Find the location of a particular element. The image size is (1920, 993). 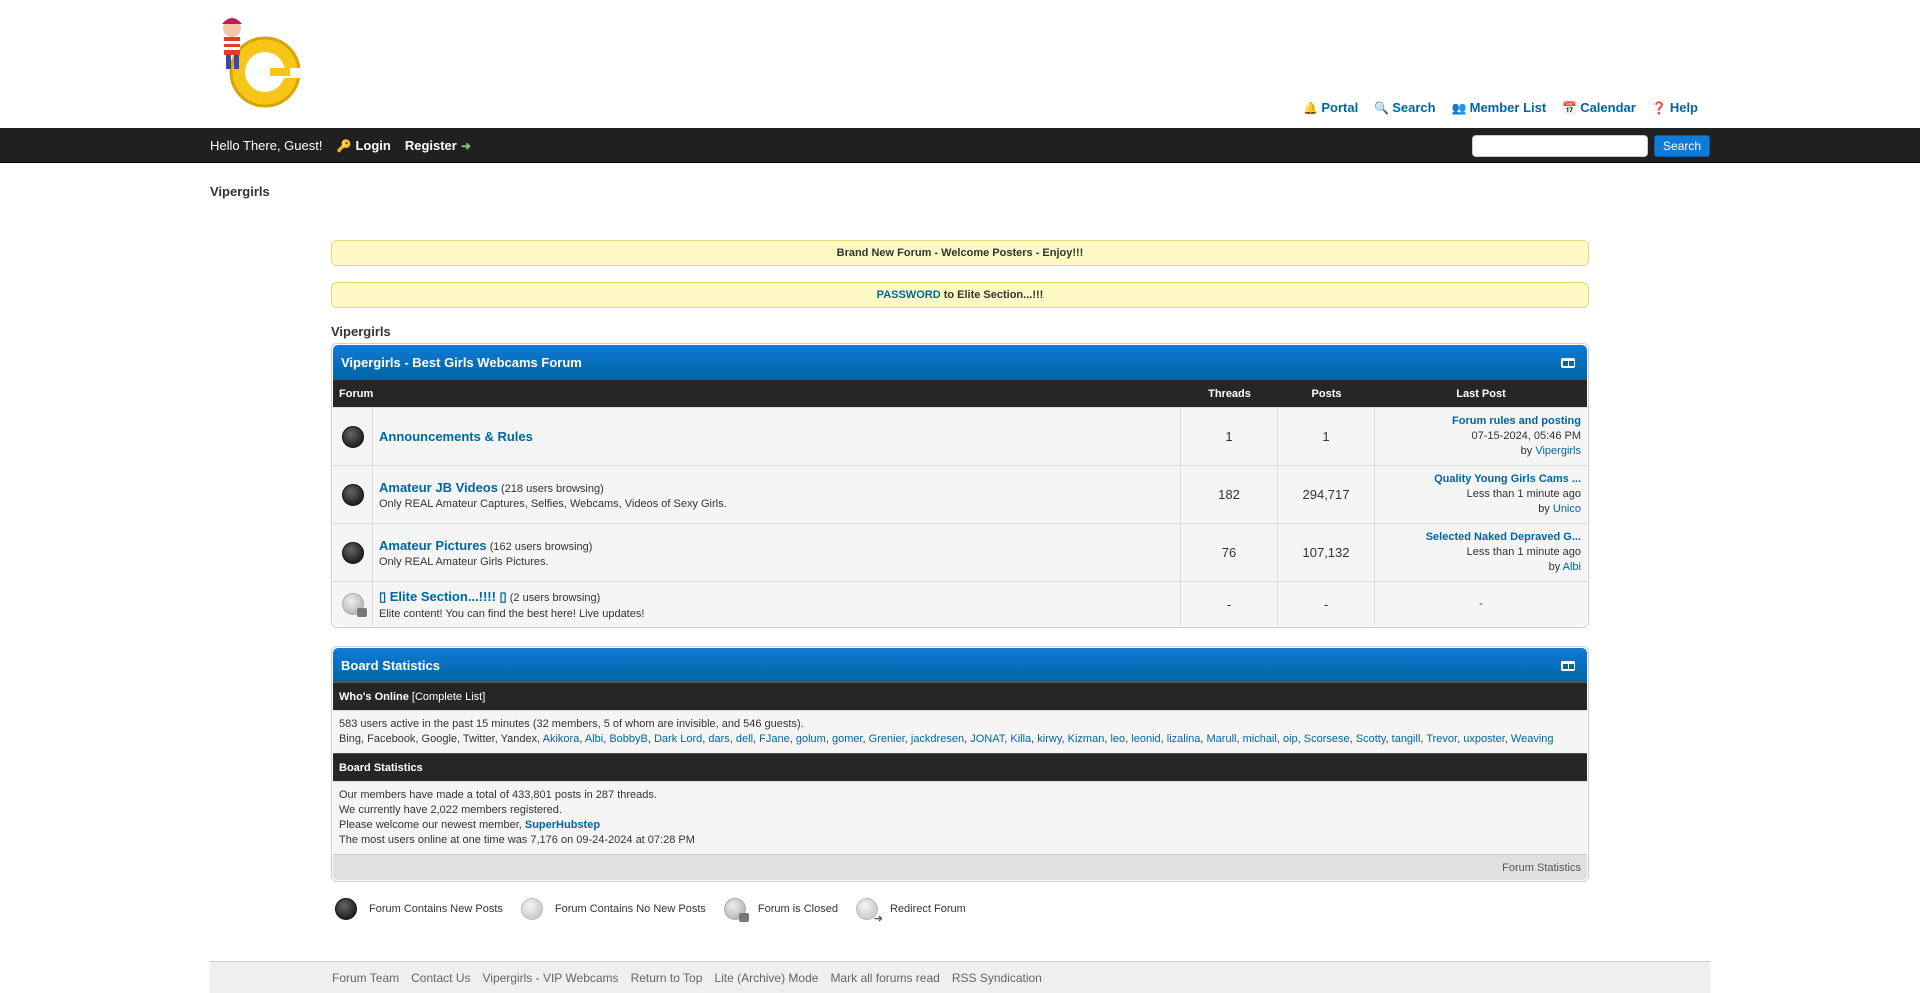

online-user-link: lizalina is located at coordinates (1184, 739).